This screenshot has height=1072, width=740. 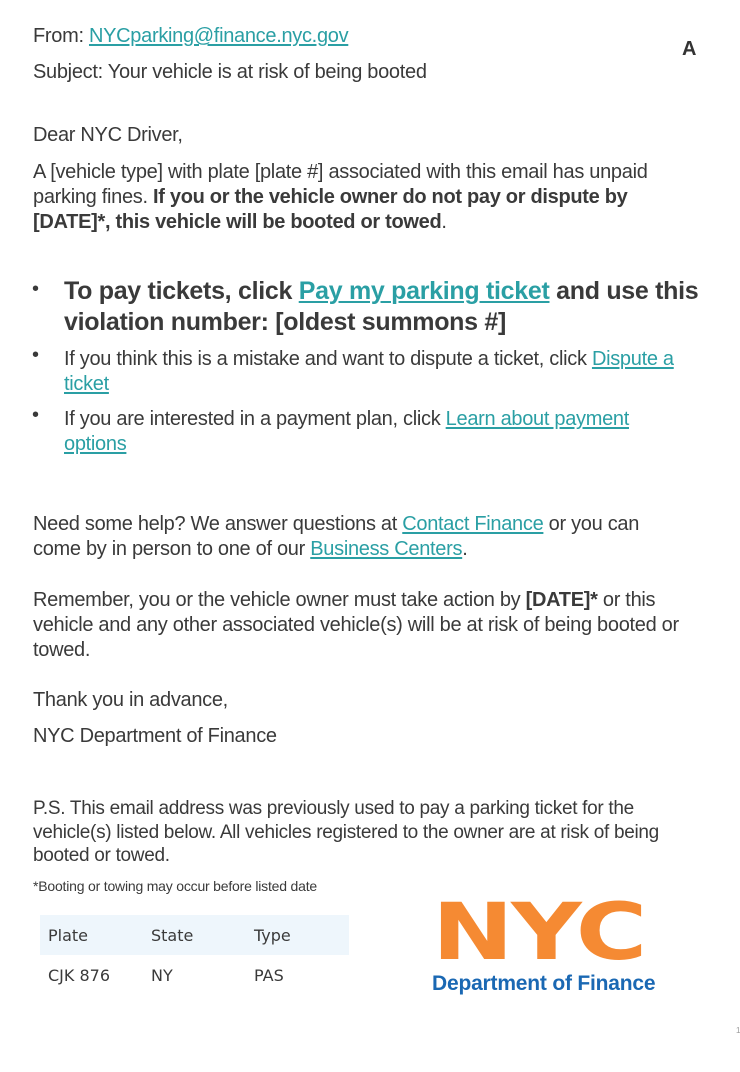 I want to click on table-header-row: Plate State Type, so click(x=194, y=935).